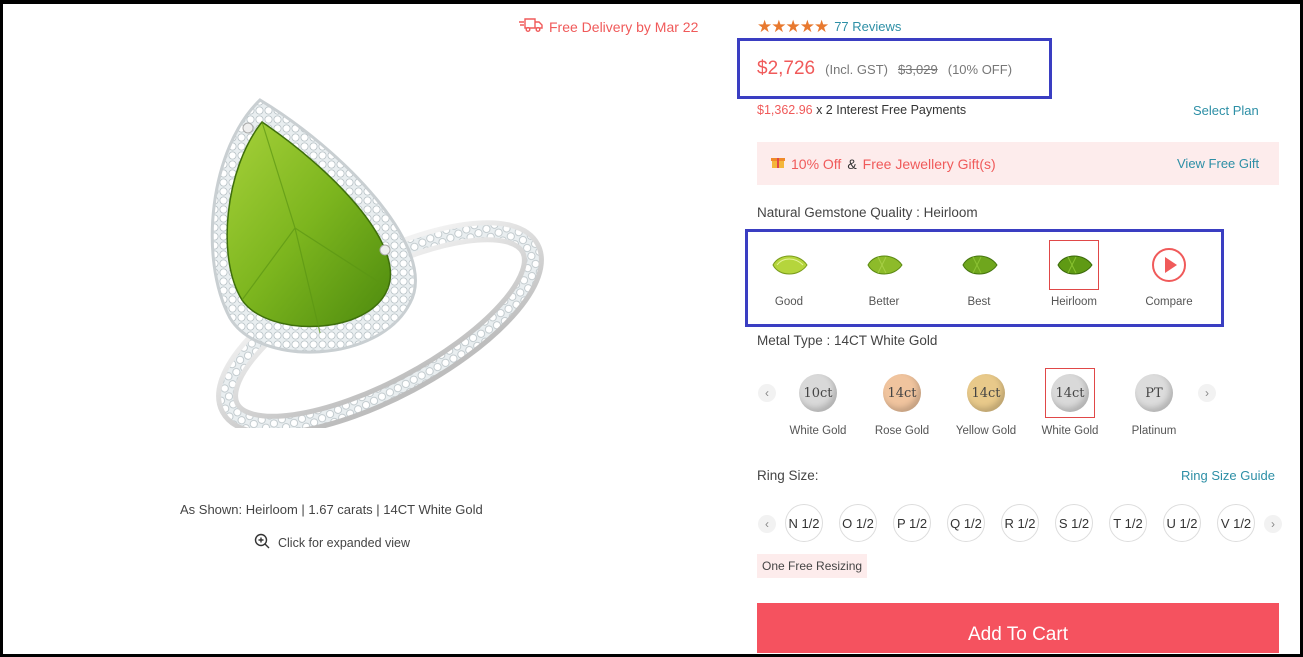  I want to click on select-plan-link: Select Plan, so click(1226, 110).